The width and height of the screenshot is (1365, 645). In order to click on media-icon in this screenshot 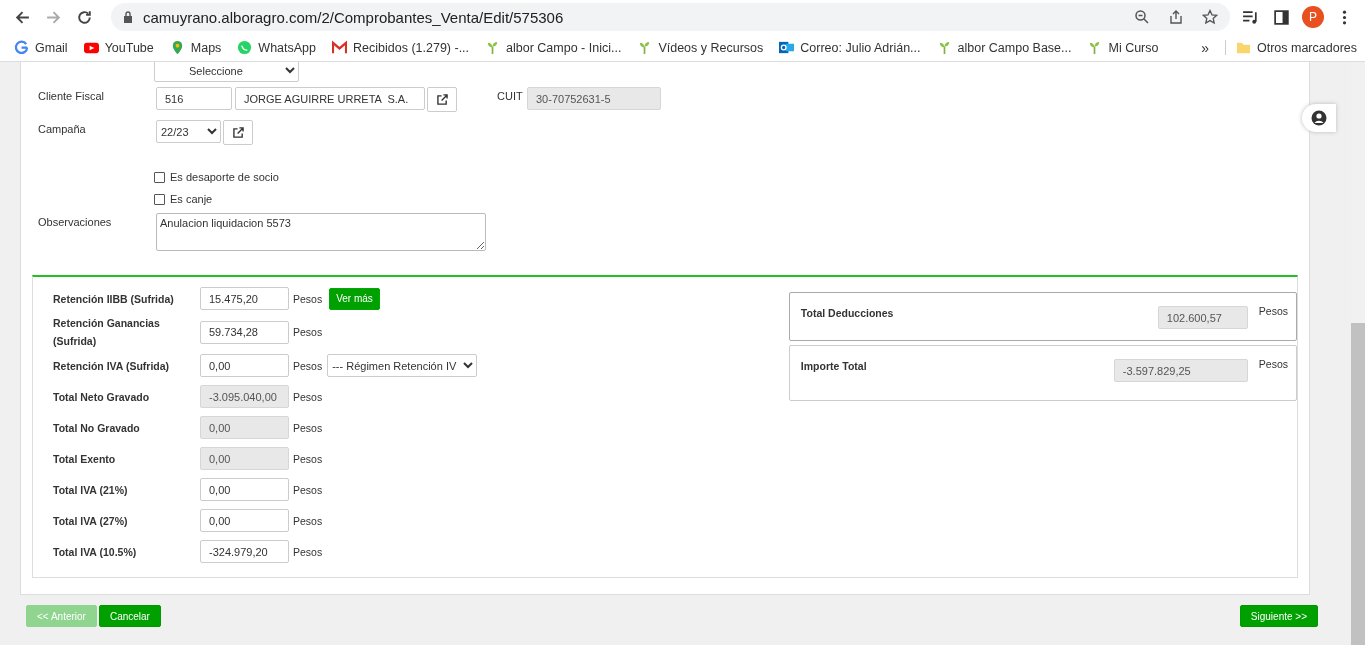, I will do `click(1250, 17)`.